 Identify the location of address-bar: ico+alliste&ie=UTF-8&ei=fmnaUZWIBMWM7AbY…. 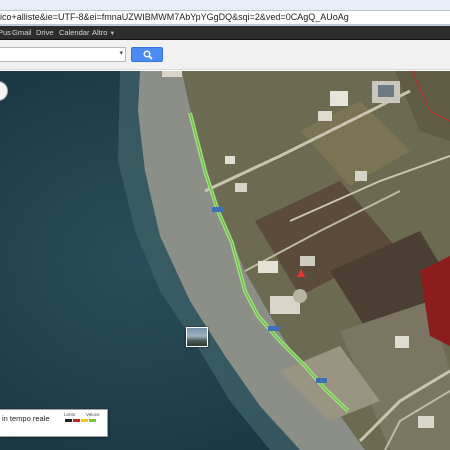
(225, 17).